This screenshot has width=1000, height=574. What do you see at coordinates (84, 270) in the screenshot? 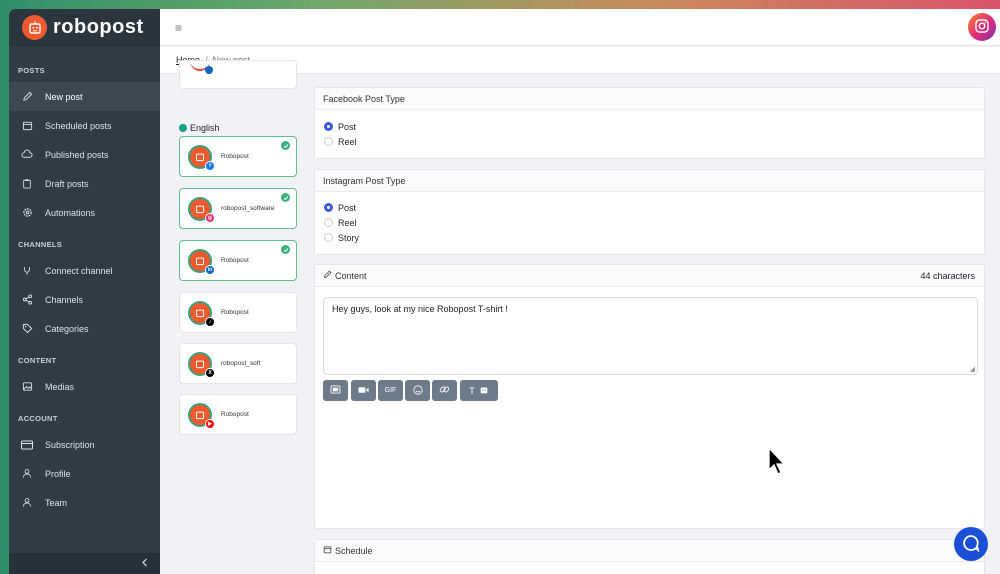
I see `sidebar-item-connect-channel: Connect channel` at bounding box center [84, 270].